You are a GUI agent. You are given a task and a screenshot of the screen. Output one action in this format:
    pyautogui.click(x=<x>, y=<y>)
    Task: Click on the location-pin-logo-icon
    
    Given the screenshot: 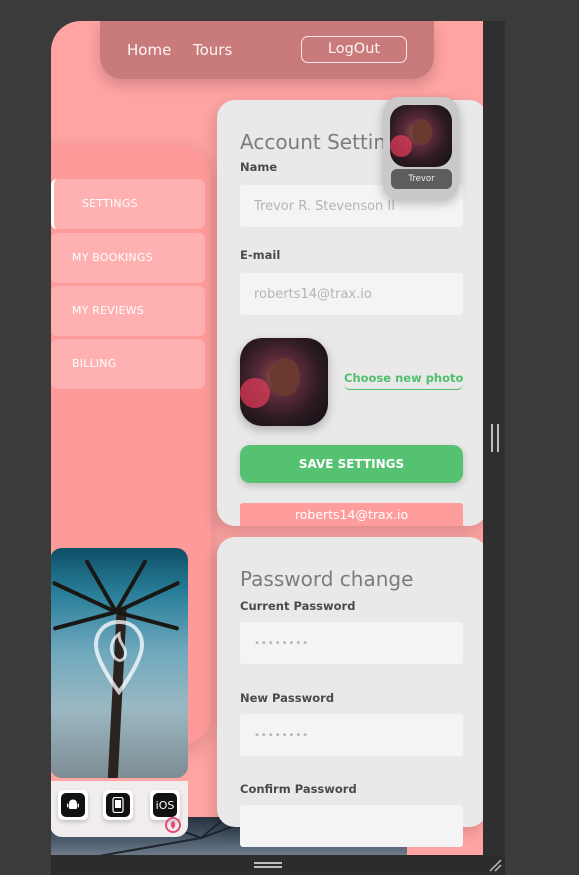 What is the action you would take?
    pyautogui.click(x=119, y=657)
    